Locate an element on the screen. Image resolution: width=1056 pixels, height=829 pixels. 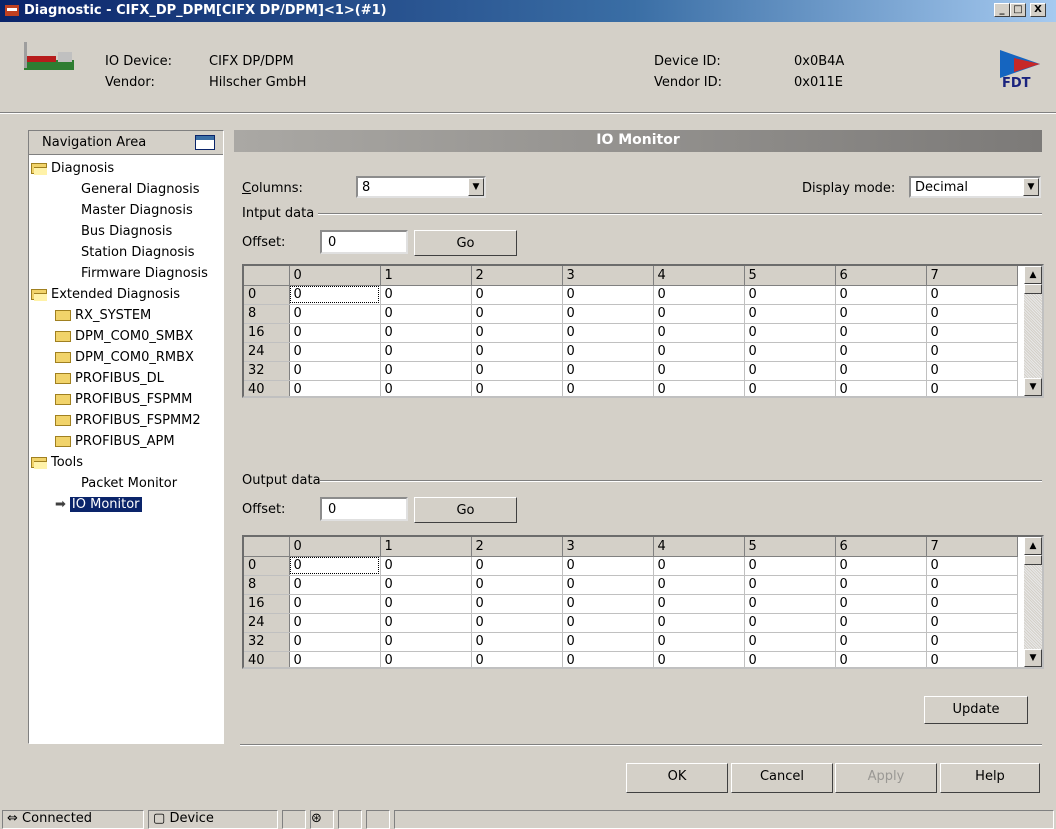
column-header: 7 is located at coordinates (972, 547).